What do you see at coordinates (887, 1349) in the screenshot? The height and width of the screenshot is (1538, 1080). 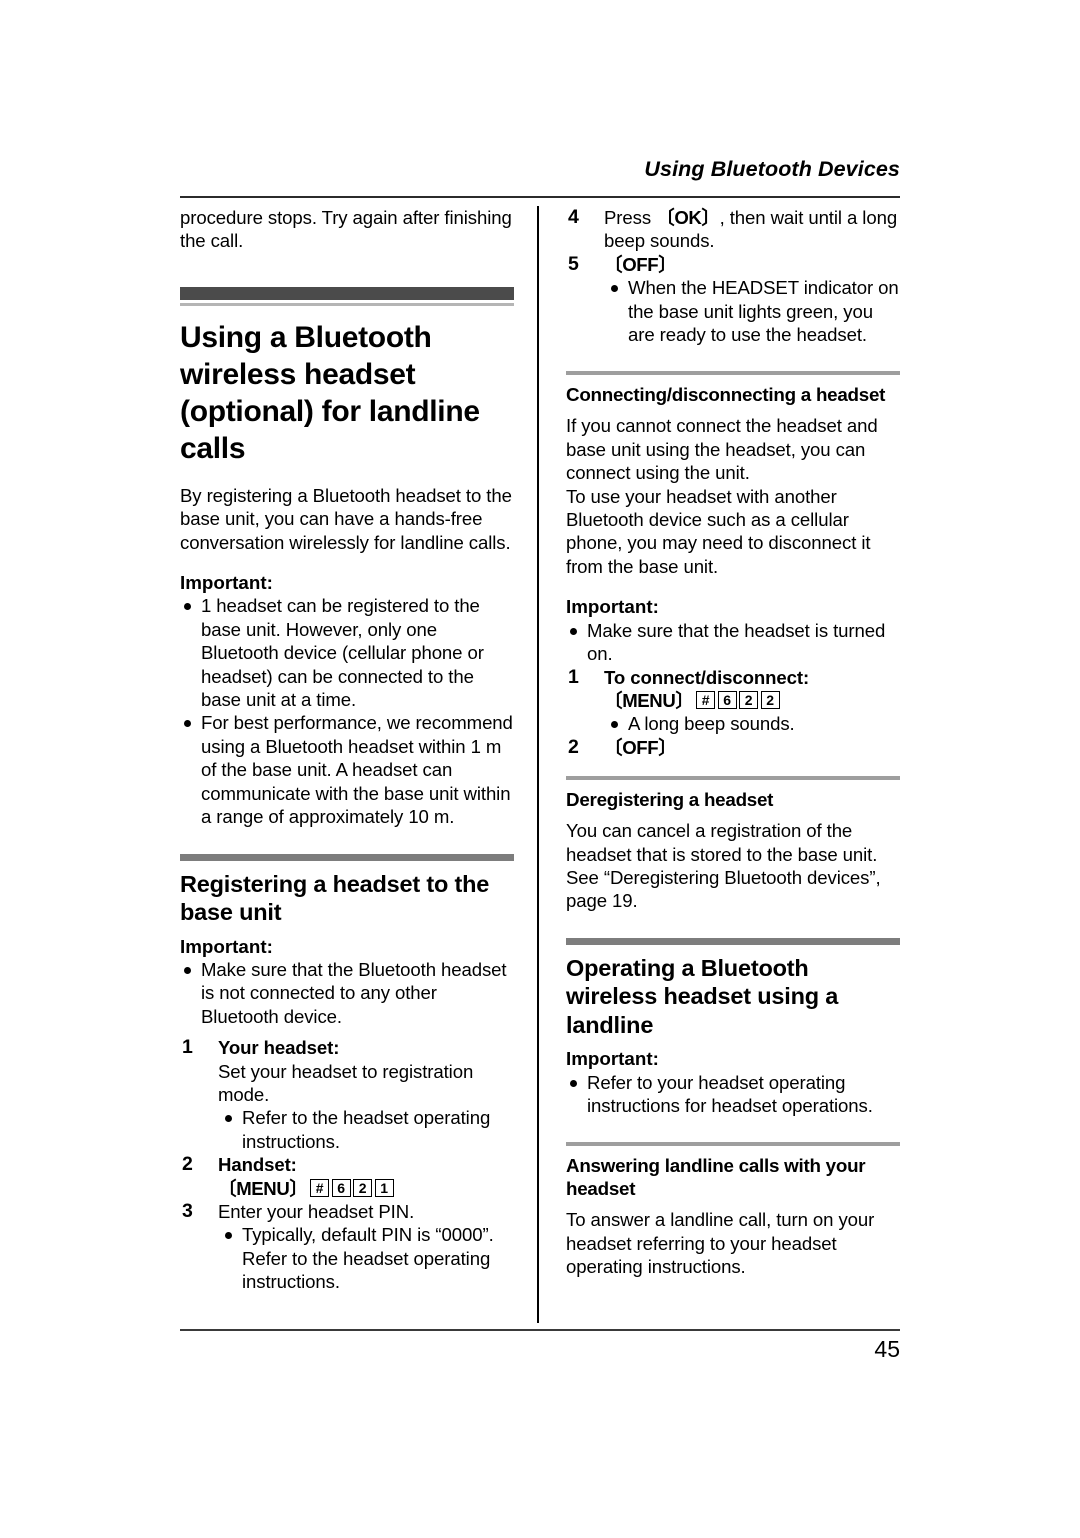 I see `page-number: 45` at bounding box center [887, 1349].